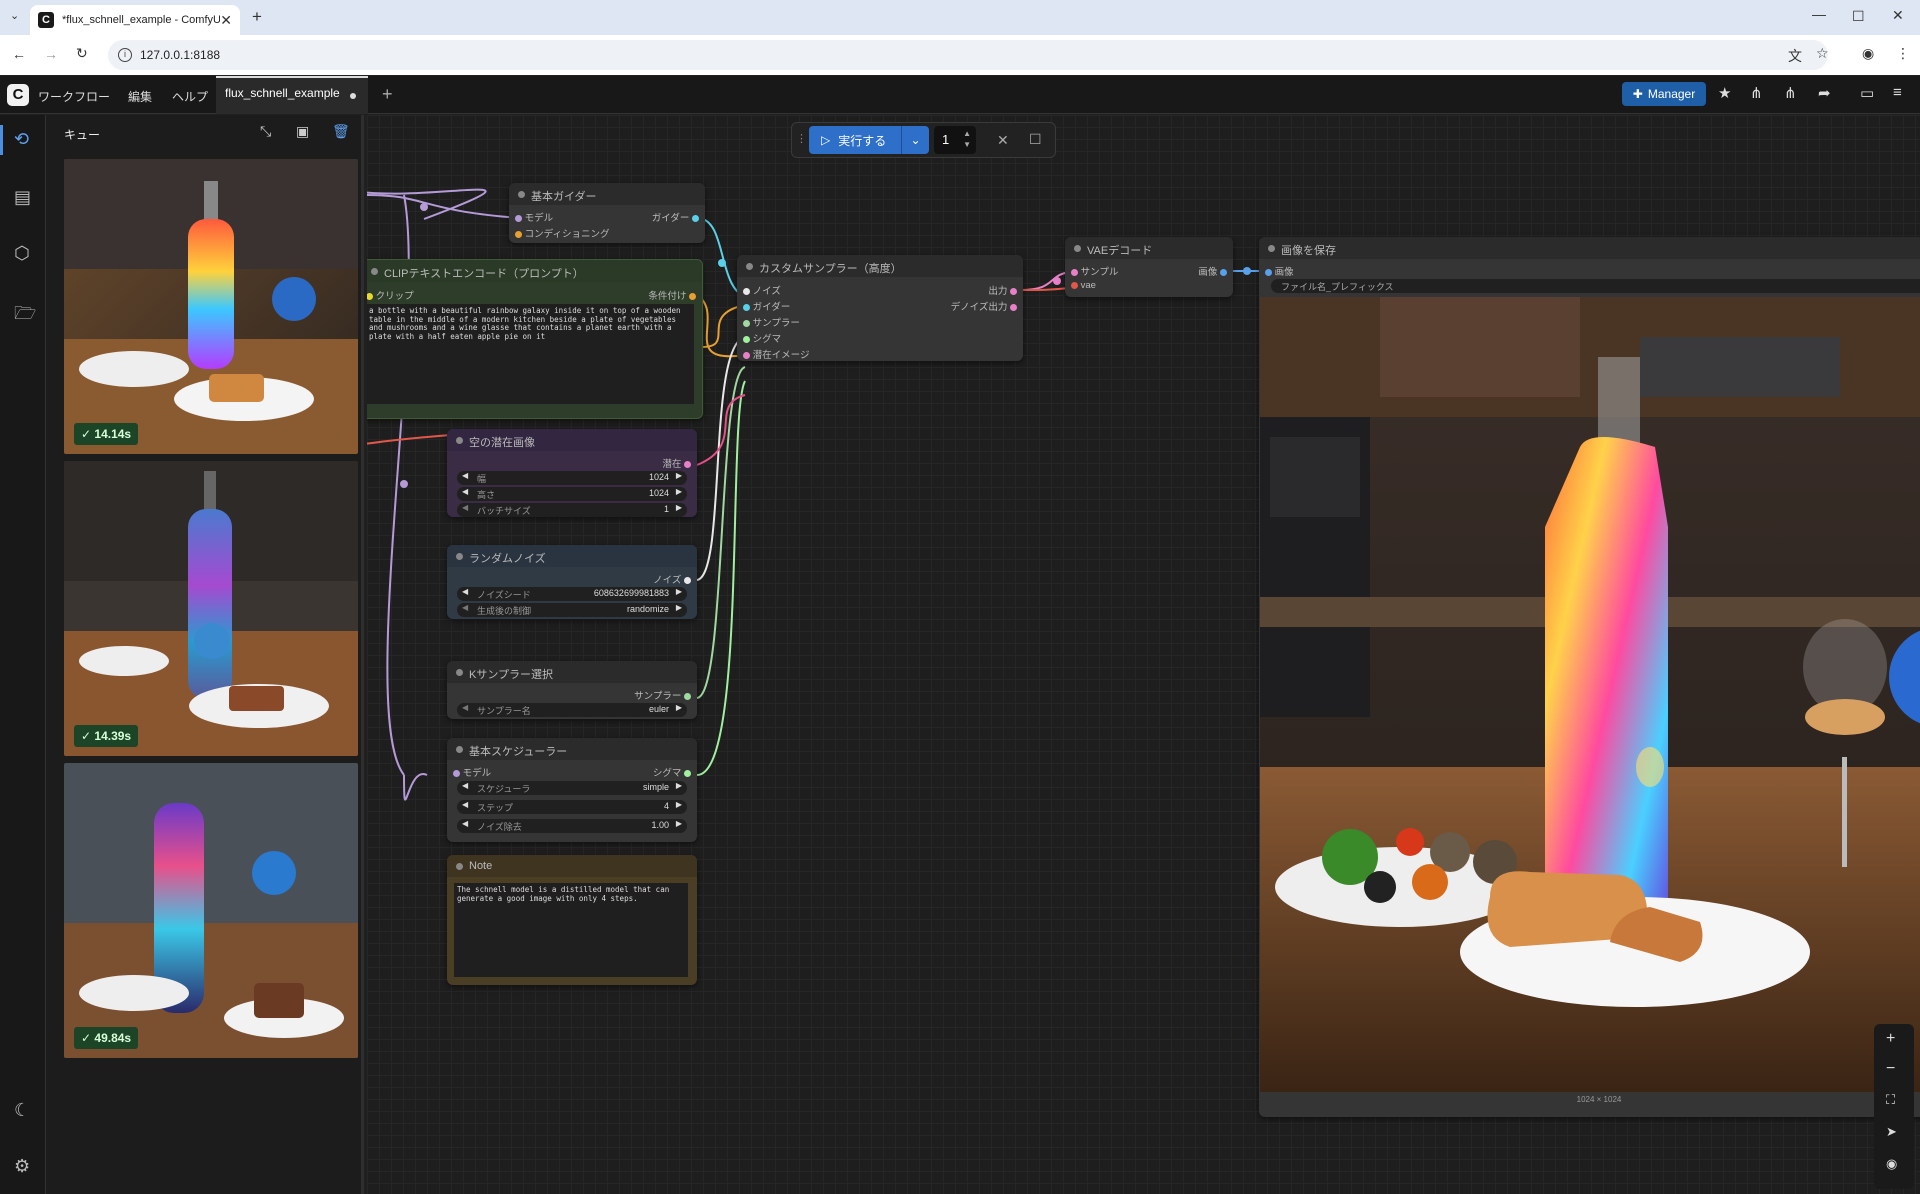 Image resolution: width=1920 pixels, height=1194 pixels. I want to click on reload-icon: ↻, so click(82, 53).